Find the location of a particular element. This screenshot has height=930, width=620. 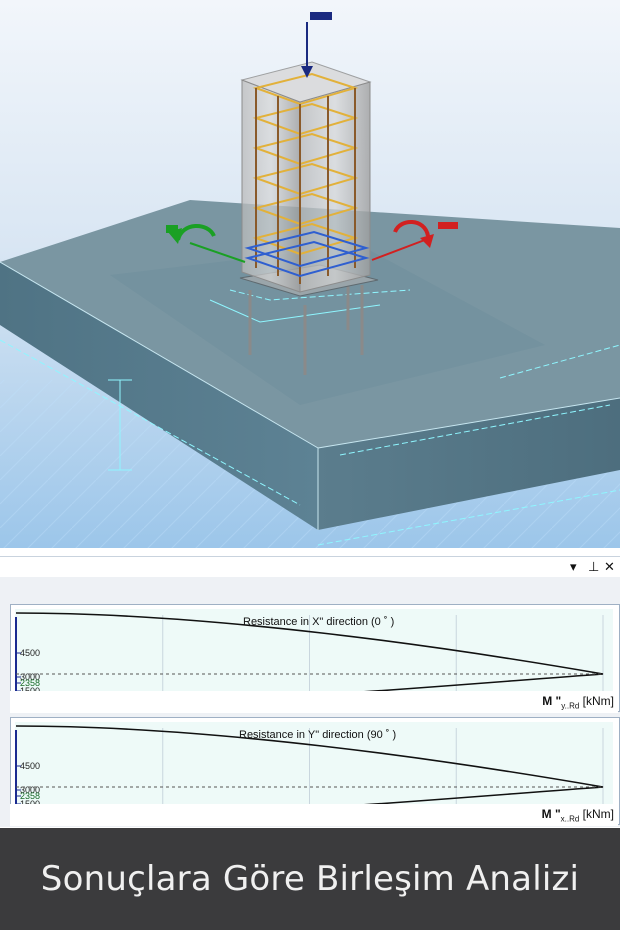

axis-label: M "y..Rd [kNm] is located at coordinates (578, 702).